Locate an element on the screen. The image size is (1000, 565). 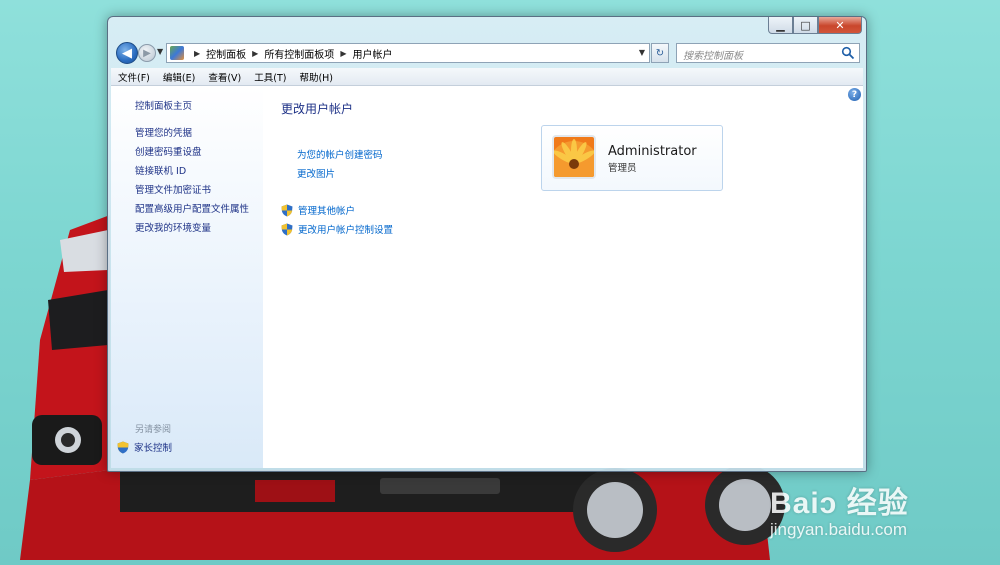
sidebar-item-file-encryption-certs: 管理文件加密证书 is located at coordinates (173, 189).